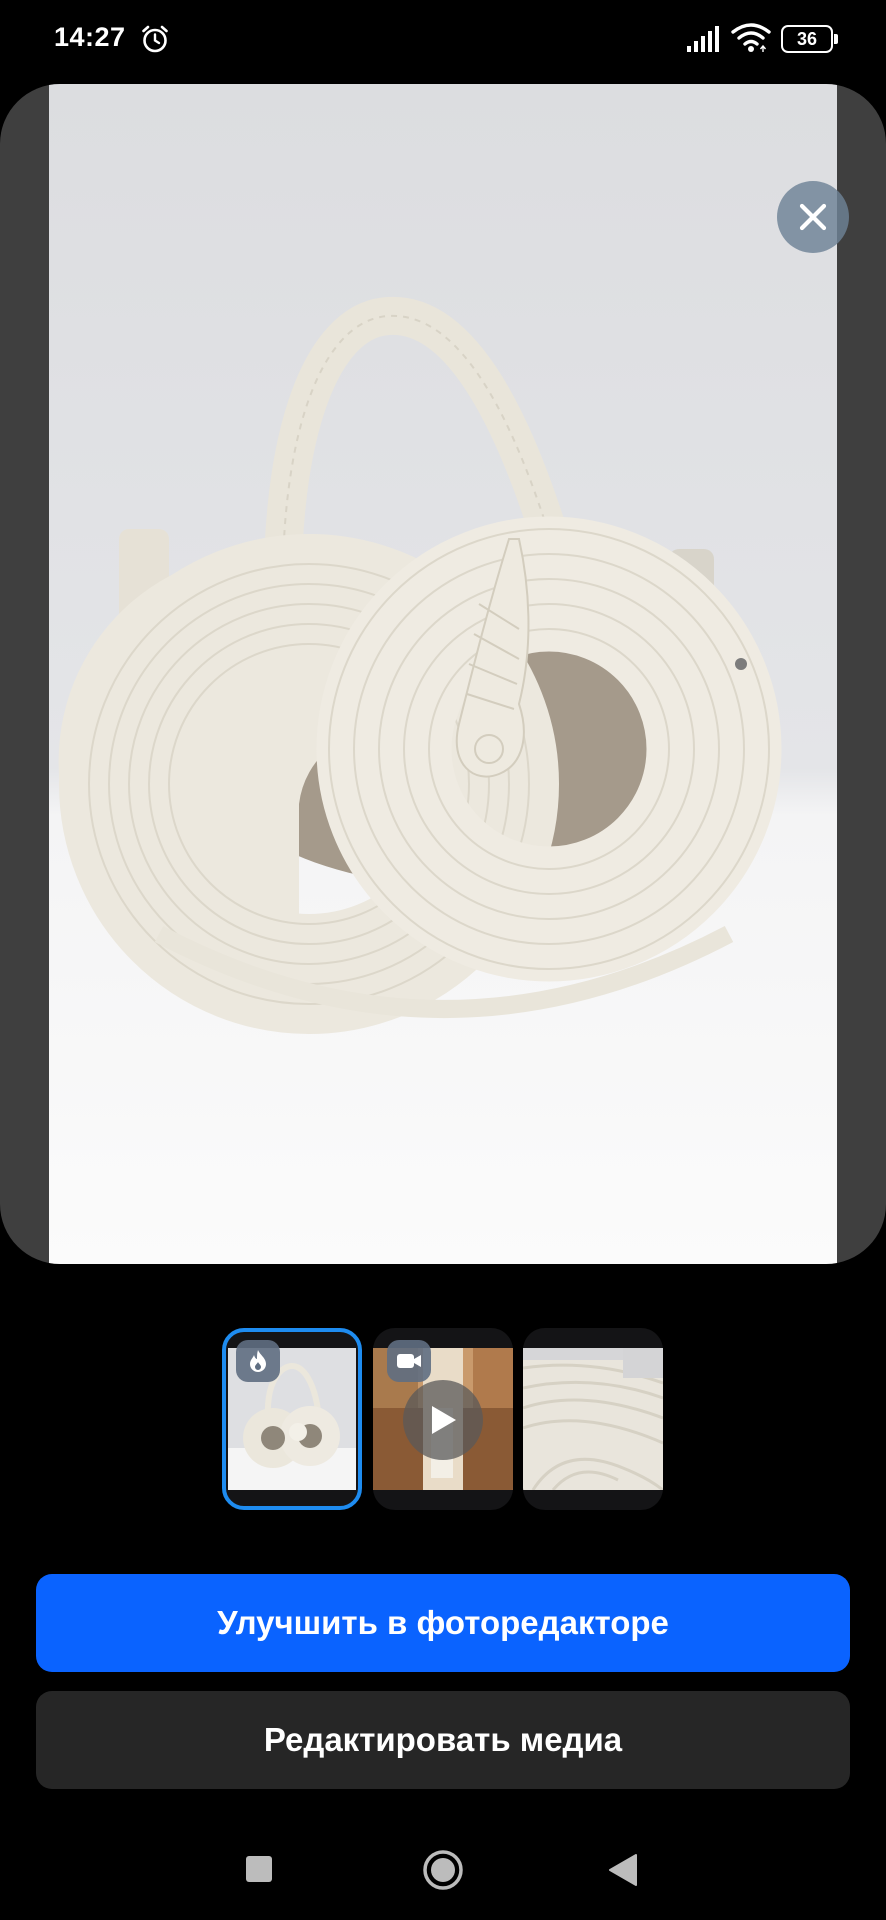  I want to click on nav-recent-icon, so click(259, 1869).